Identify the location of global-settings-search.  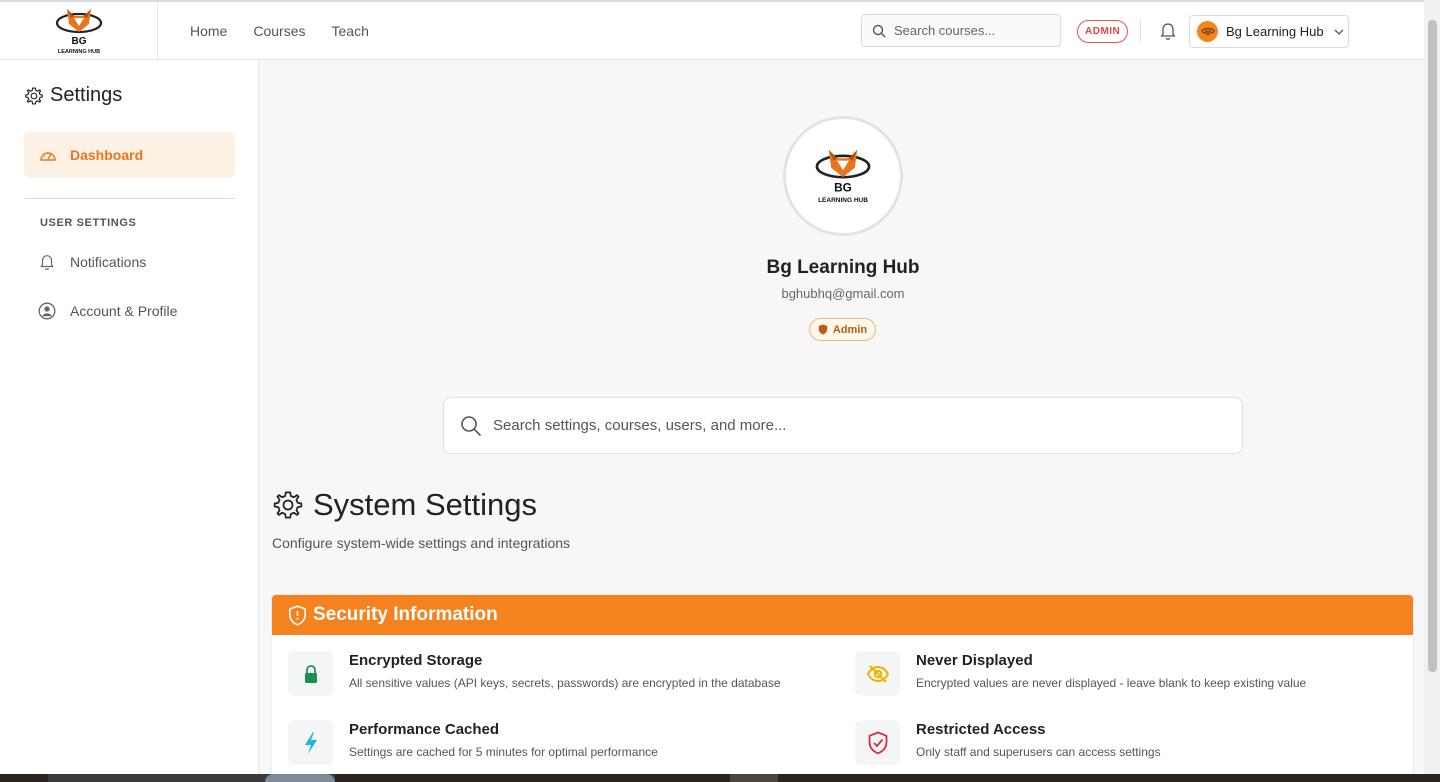
(843, 425).